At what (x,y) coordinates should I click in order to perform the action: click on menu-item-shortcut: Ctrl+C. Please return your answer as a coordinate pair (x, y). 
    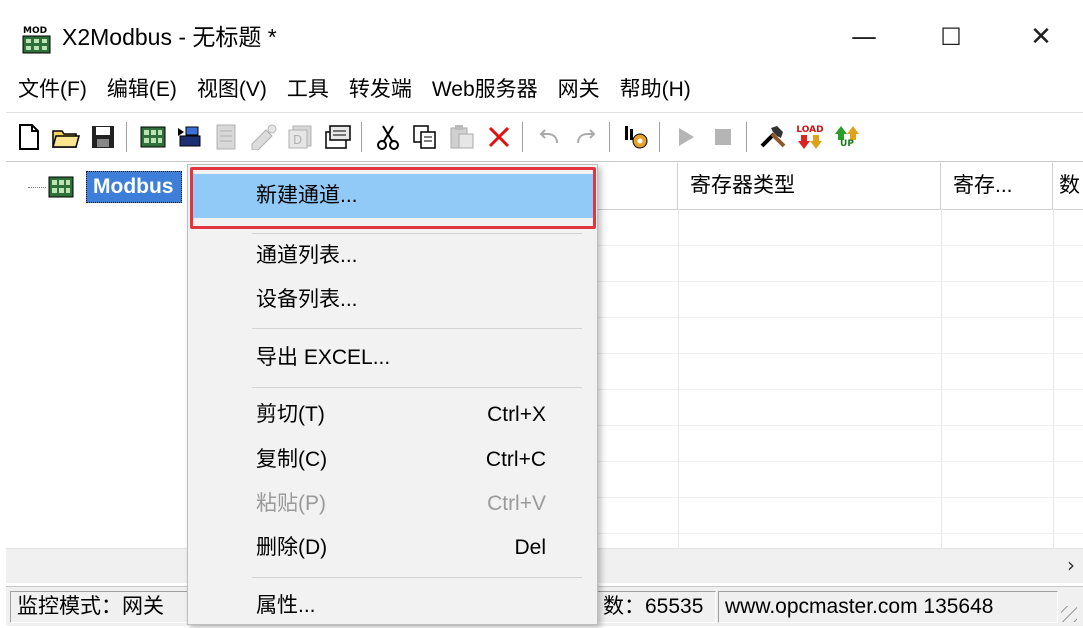
    Looking at the image, I should click on (515, 459).